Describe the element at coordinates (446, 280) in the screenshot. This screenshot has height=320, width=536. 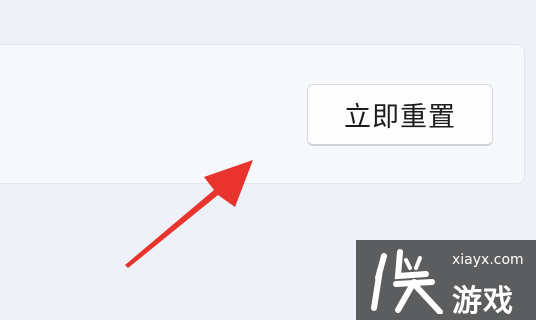
I see `watermark: xiayx.com 游戏` at that location.